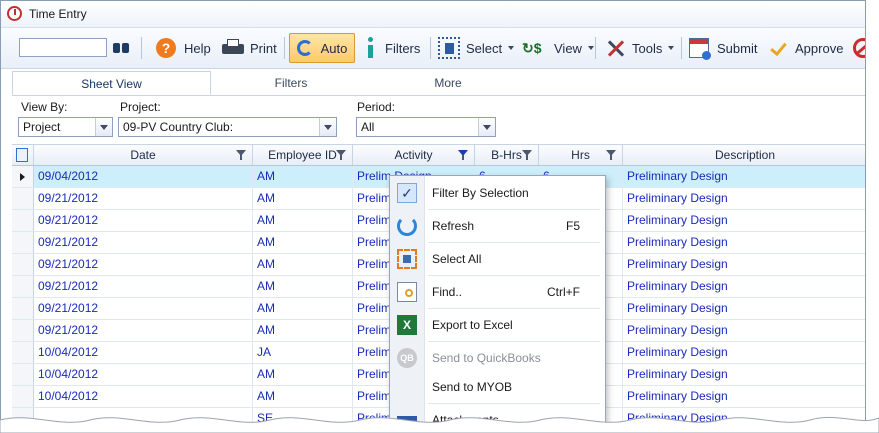 The height and width of the screenshot is (433, 879). I want to click on menu-item-find: Find.. Ctrl+F, so click(497, 292).